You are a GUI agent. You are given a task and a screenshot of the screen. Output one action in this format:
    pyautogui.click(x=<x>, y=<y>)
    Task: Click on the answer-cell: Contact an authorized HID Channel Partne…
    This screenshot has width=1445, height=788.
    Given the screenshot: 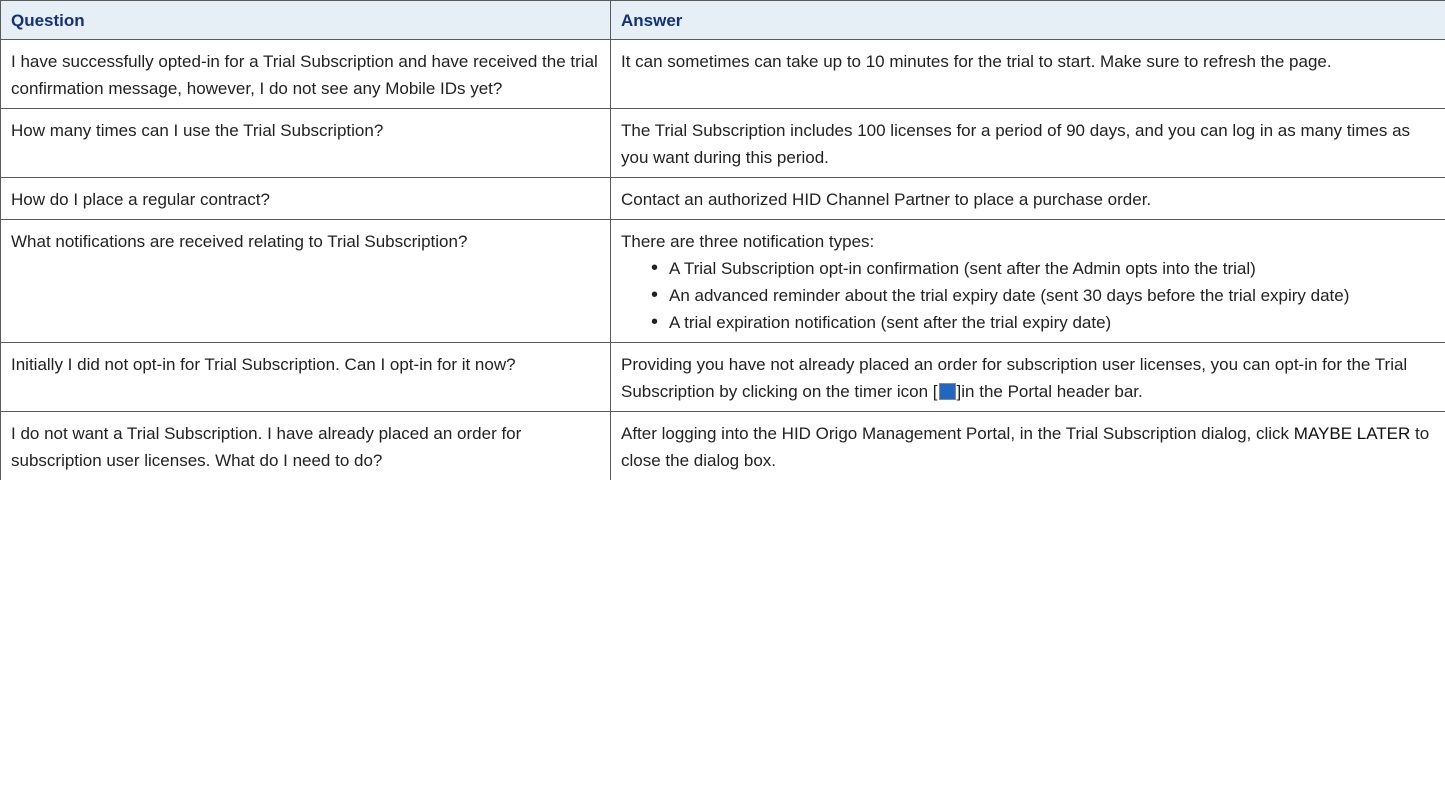 What is the action you would take?
    pyautogui.click(x=1027, y=198)
    